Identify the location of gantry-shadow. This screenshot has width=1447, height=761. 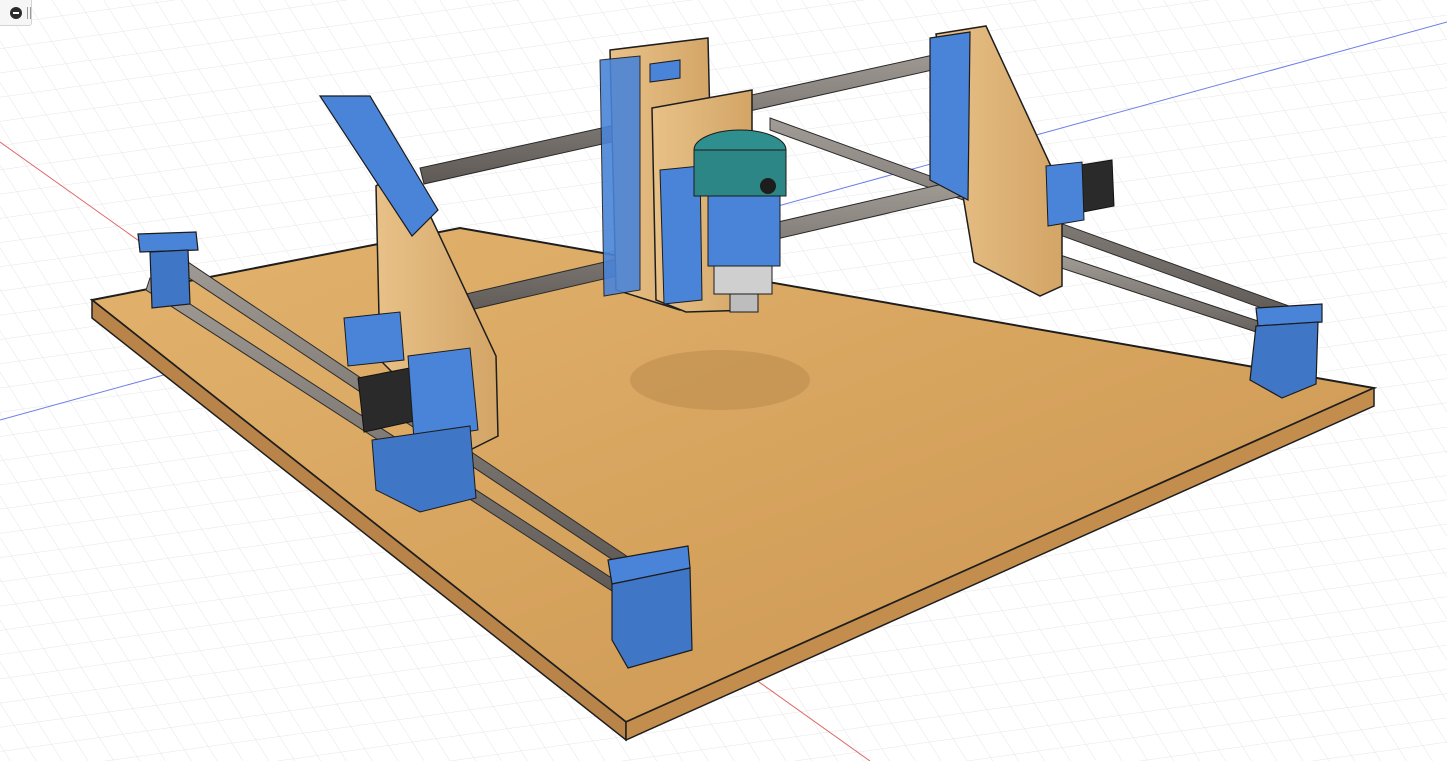
(720, 380).